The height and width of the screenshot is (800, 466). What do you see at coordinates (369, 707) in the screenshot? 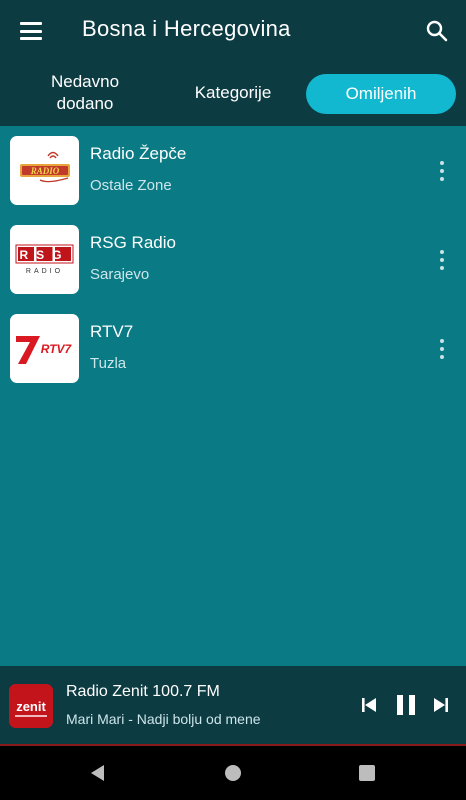
I see `skip-previous-icon` at bounding box center [369, 707].